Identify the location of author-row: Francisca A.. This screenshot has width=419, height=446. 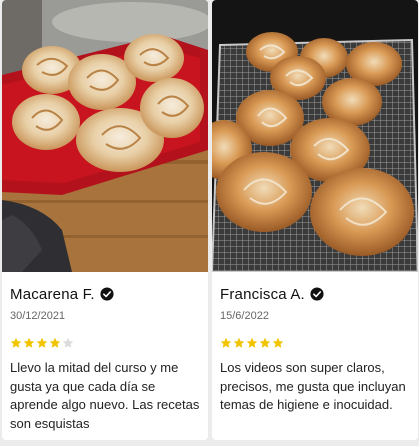
(315, 294).